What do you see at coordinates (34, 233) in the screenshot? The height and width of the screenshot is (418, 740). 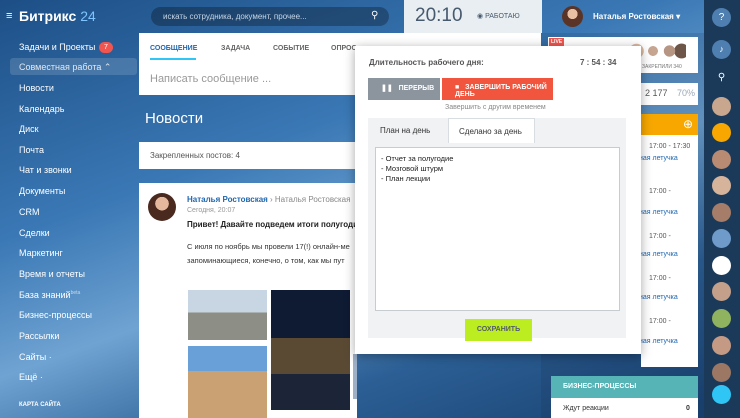 I see `menu-item: Сделки` at bounding box center [34, 233].